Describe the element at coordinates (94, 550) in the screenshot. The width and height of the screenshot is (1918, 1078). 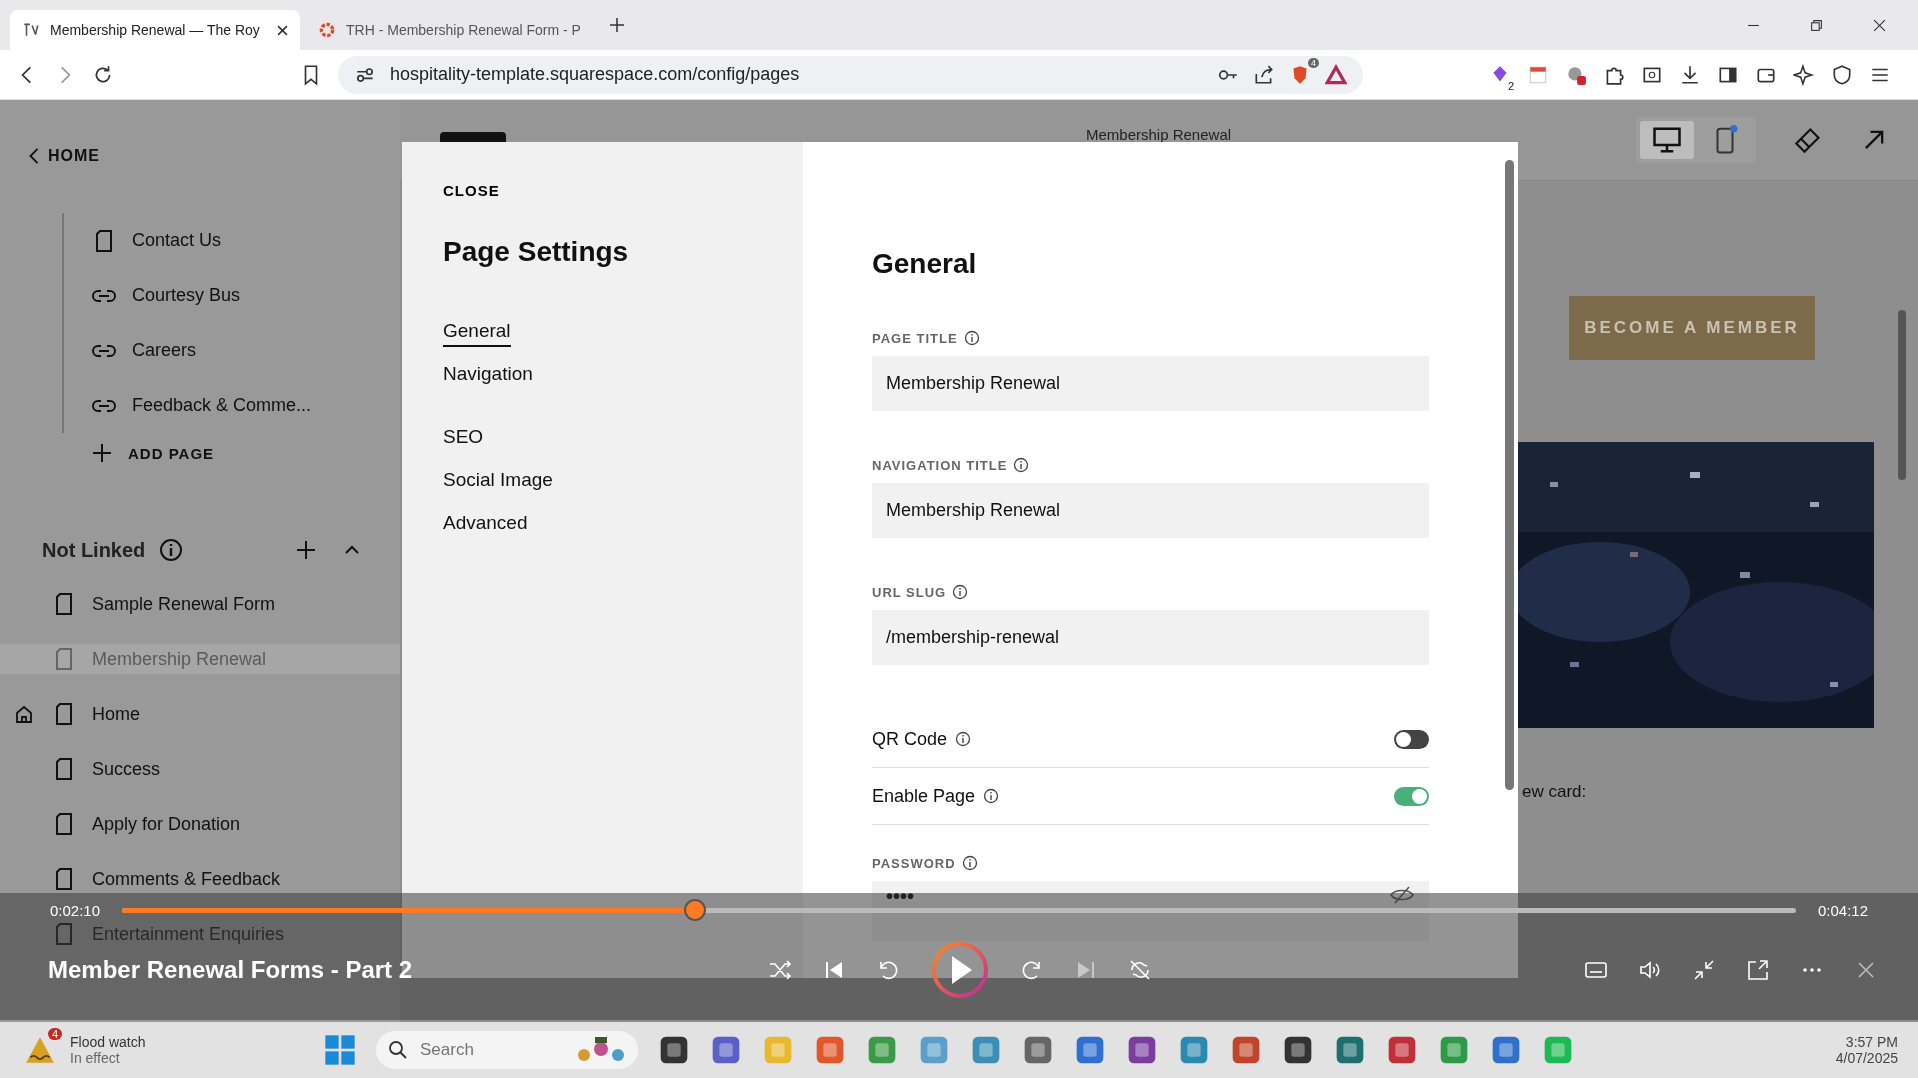
I see `section-title: Not Linked` at that location.